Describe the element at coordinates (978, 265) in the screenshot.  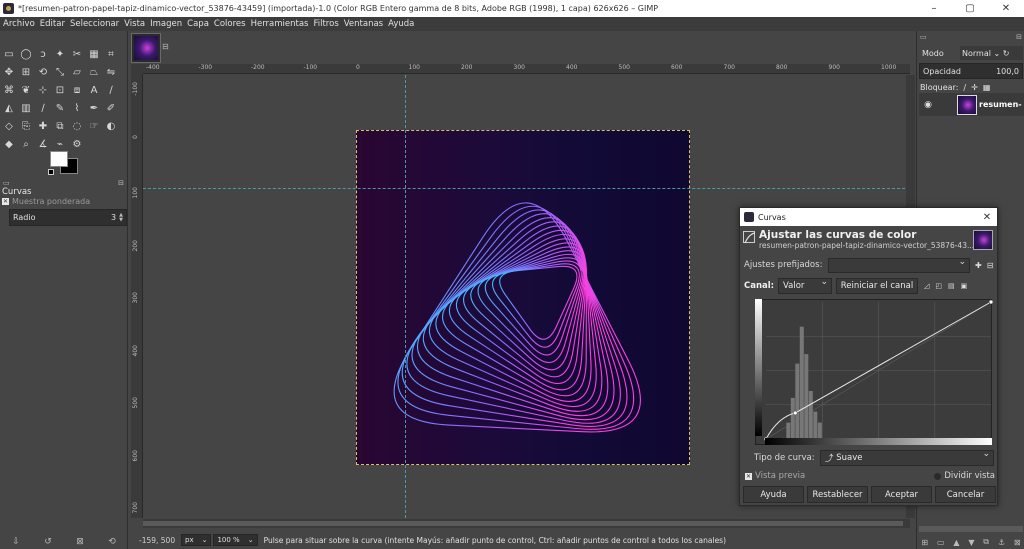
I see `add-preset-icon: ✚` at that location.